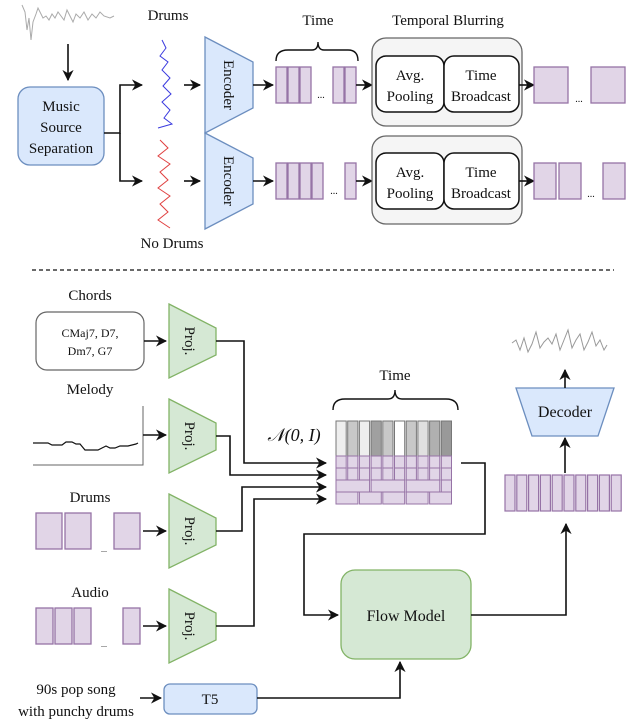 This screenshot has width=626, height=722. What do you see at coordinates (228, 85) in the screenshot?
I see `encoder-drums-label: Encoder` at bounding box center [228, 85].